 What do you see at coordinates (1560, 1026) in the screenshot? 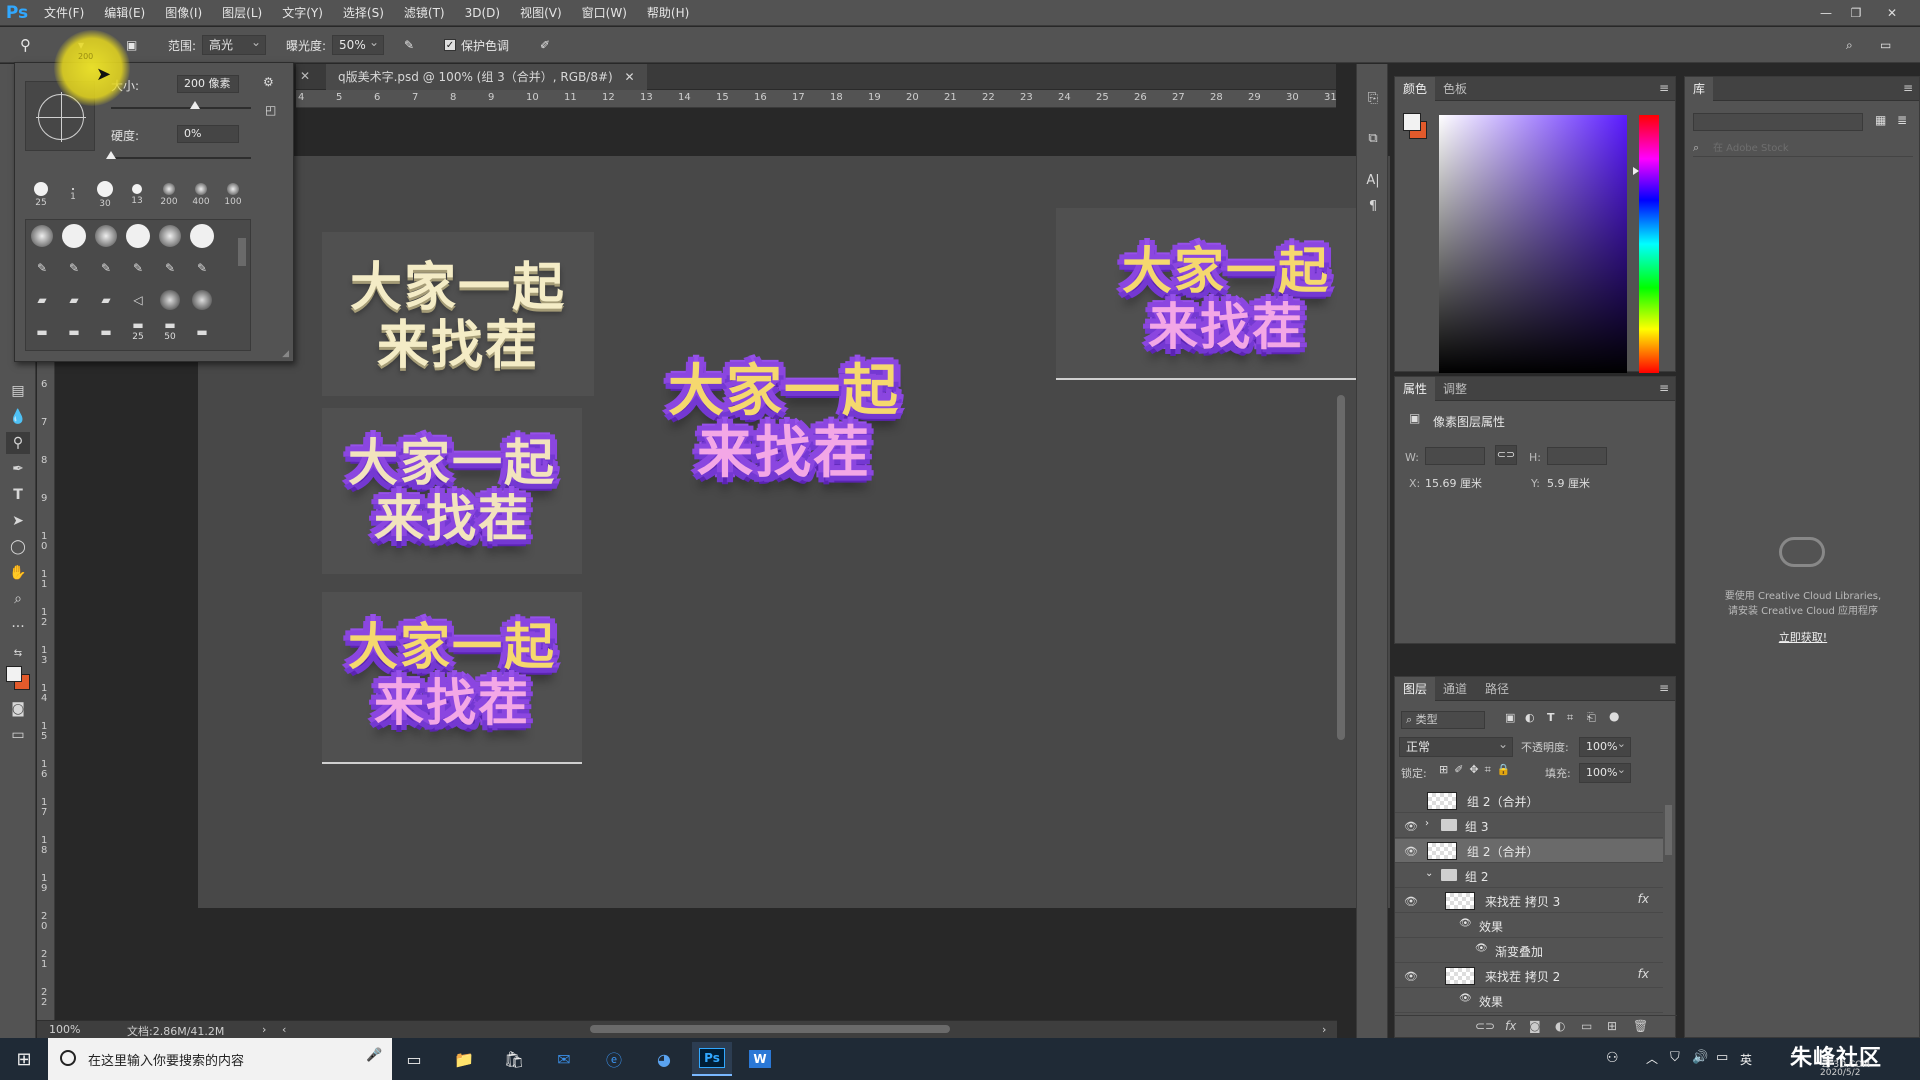
I see `adjustment-layer-icon: ◐` at bounding box center [1560, 1026].